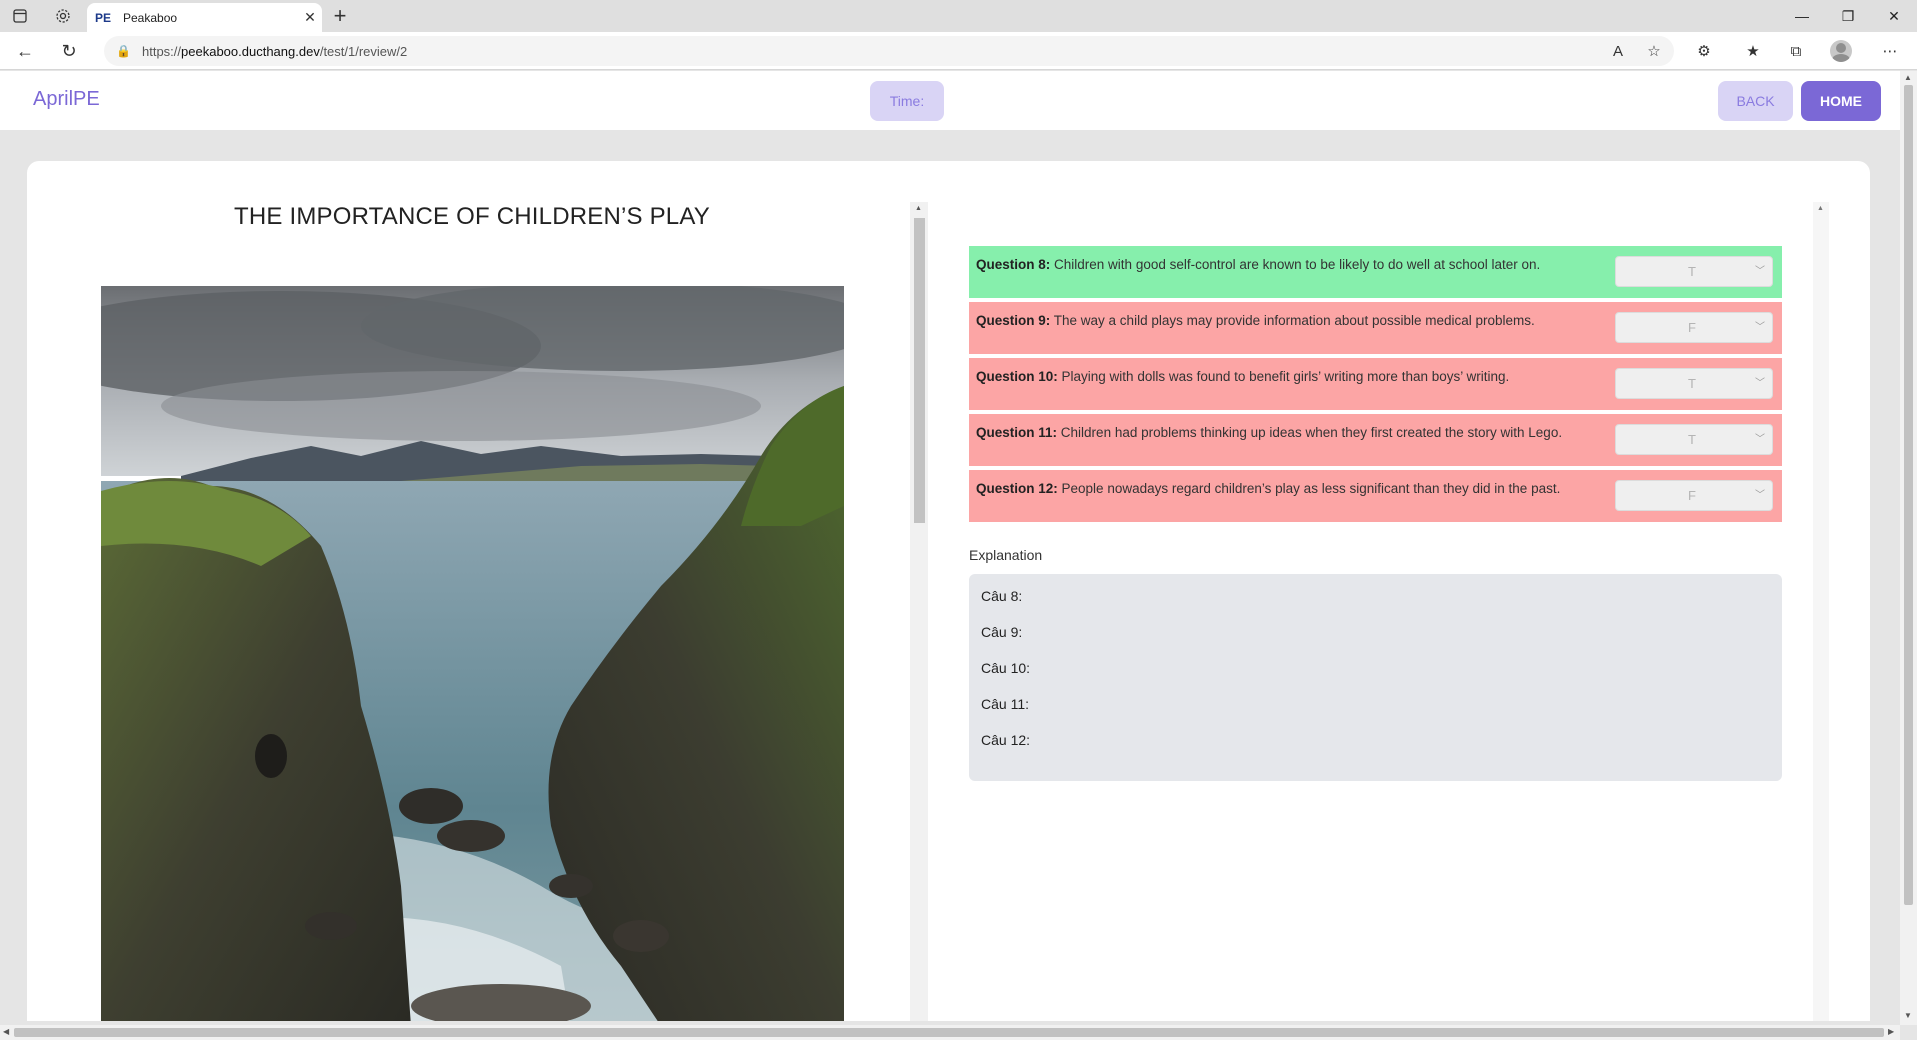 This screenshot has height=1040, width=1917. Describe the element at coordinates (1013, 264) in the screenshot. I see `question-label: Question 8:` at that location.